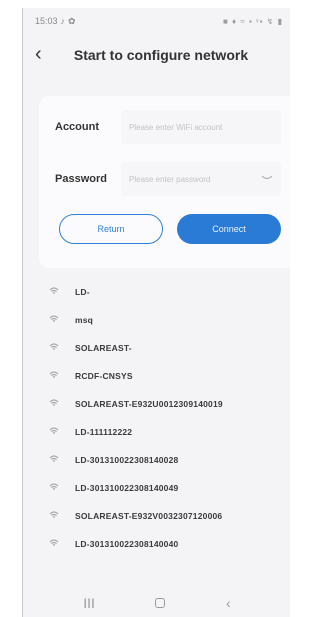  Describe the element at coordinates (103, 348) in the screenshot. I see `wifi-name: SOLAREAST-` at that location.